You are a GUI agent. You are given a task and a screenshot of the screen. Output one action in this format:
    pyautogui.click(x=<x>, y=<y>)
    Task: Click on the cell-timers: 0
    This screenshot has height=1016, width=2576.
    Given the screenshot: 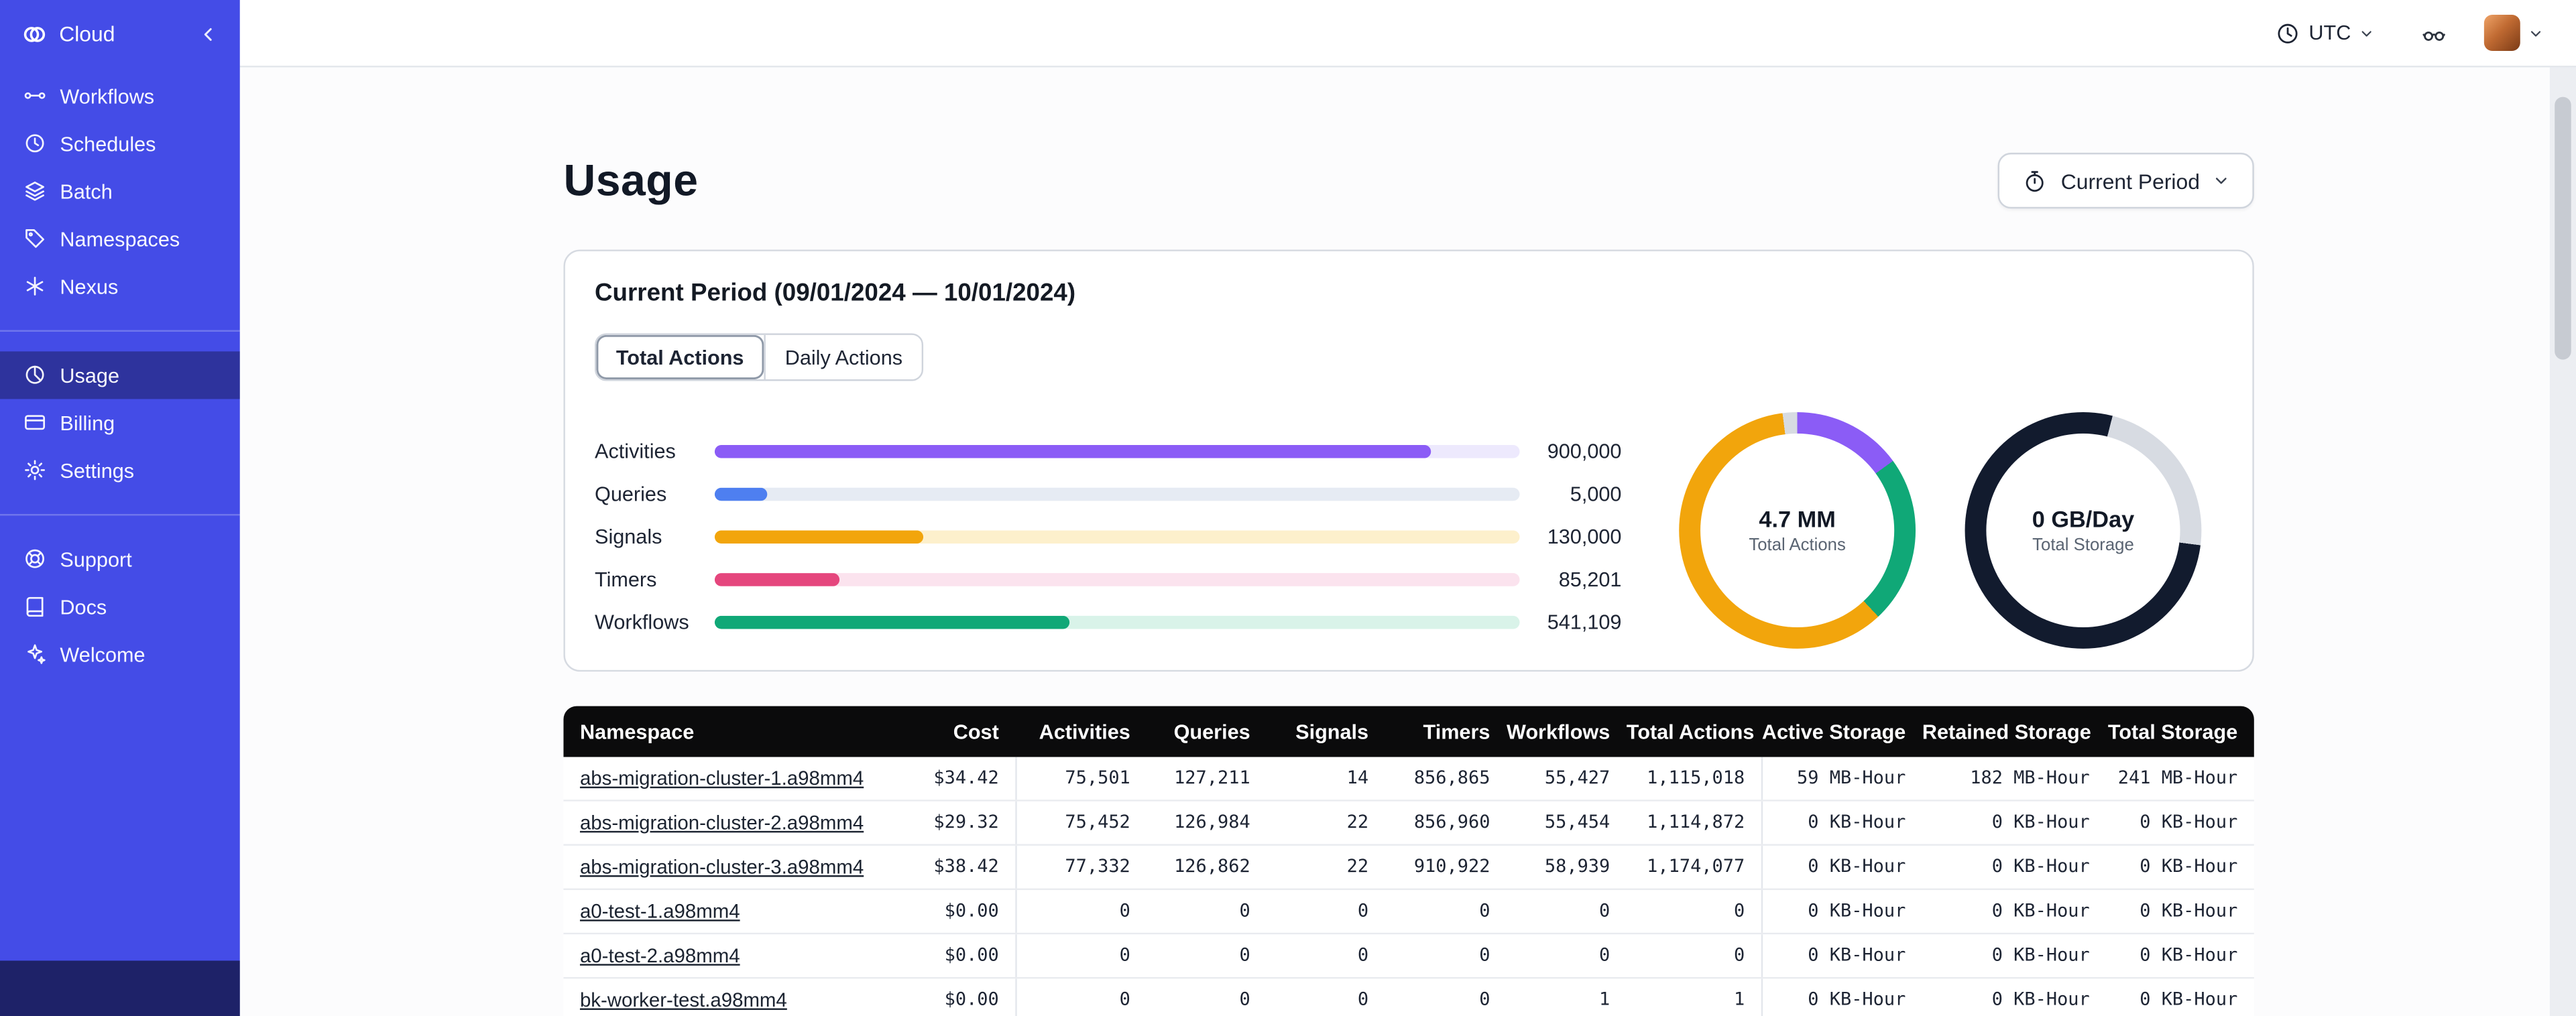 What is the action you would take?
    pyautogui.click(x=1484, y=910)
    